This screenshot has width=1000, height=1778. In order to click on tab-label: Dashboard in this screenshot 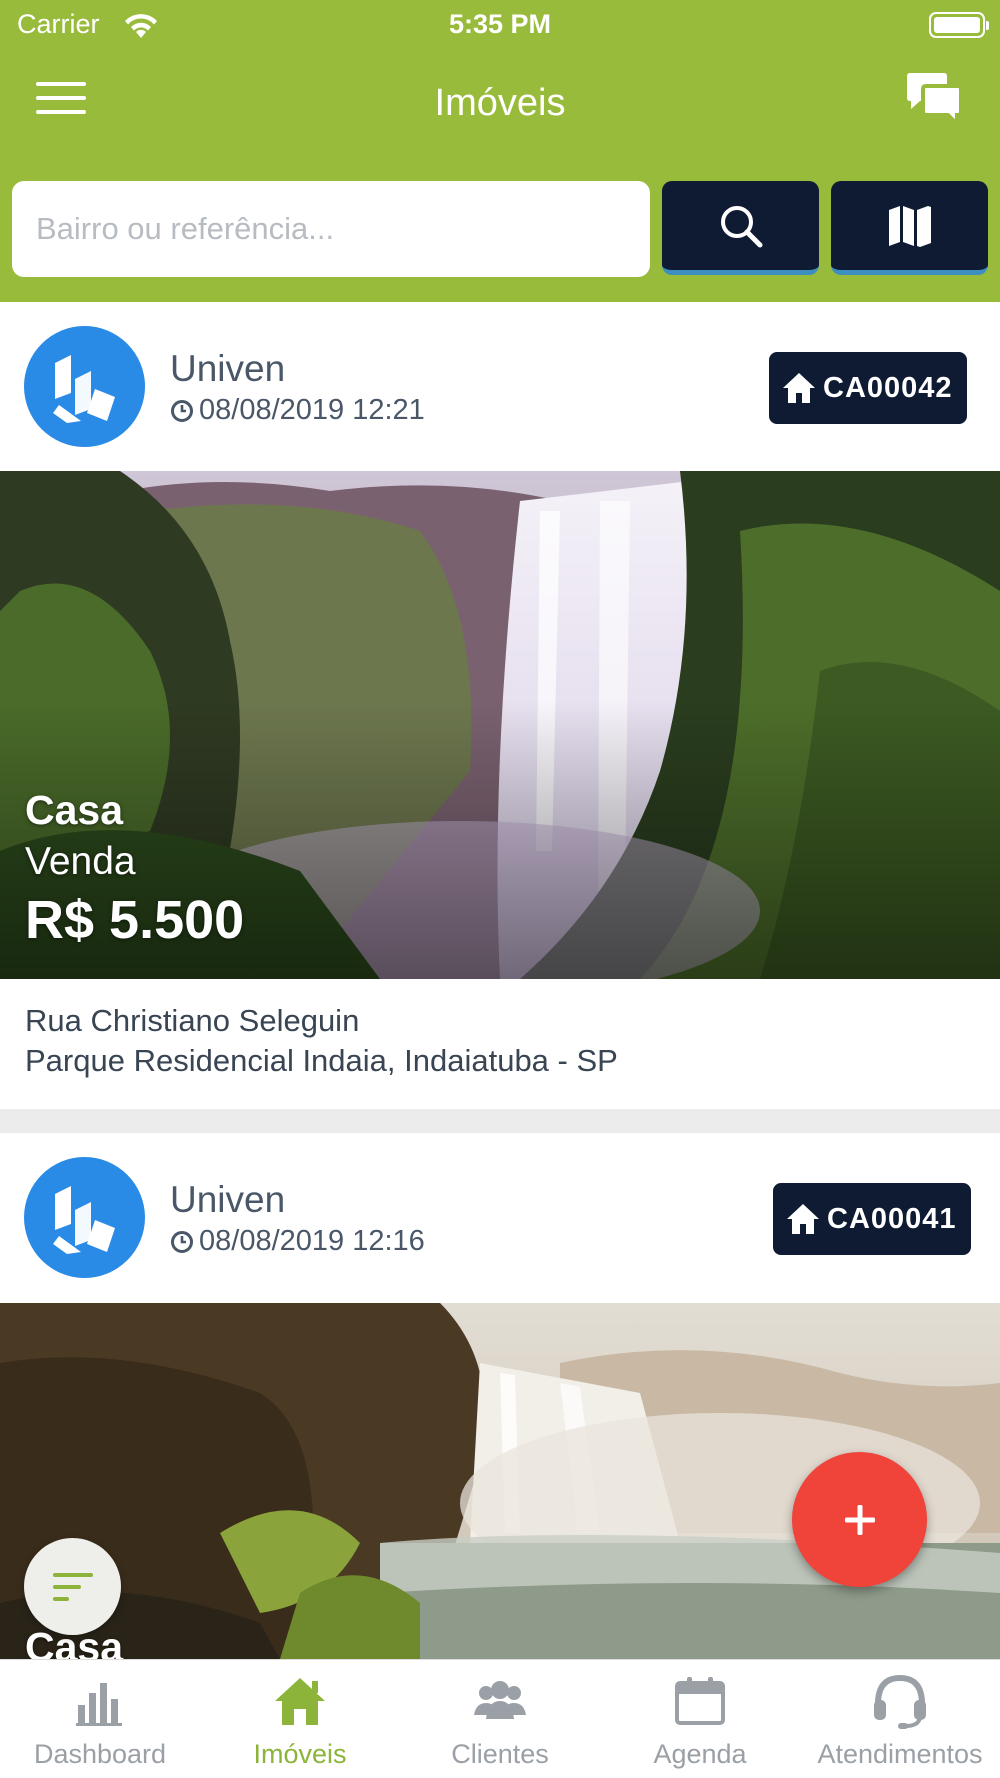, I will do `click(100, 1754)`.